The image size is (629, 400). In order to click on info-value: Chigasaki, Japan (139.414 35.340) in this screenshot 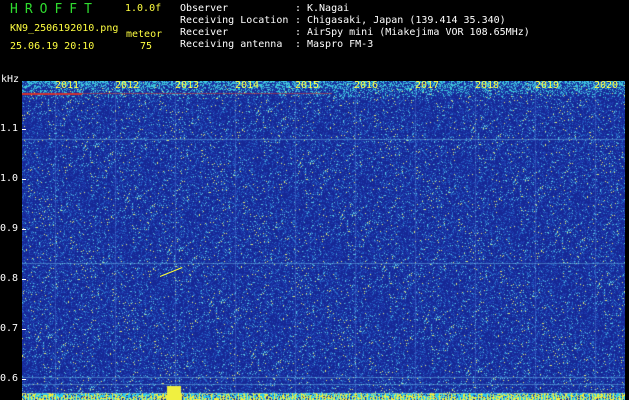, I will do `click(406, 20)`.